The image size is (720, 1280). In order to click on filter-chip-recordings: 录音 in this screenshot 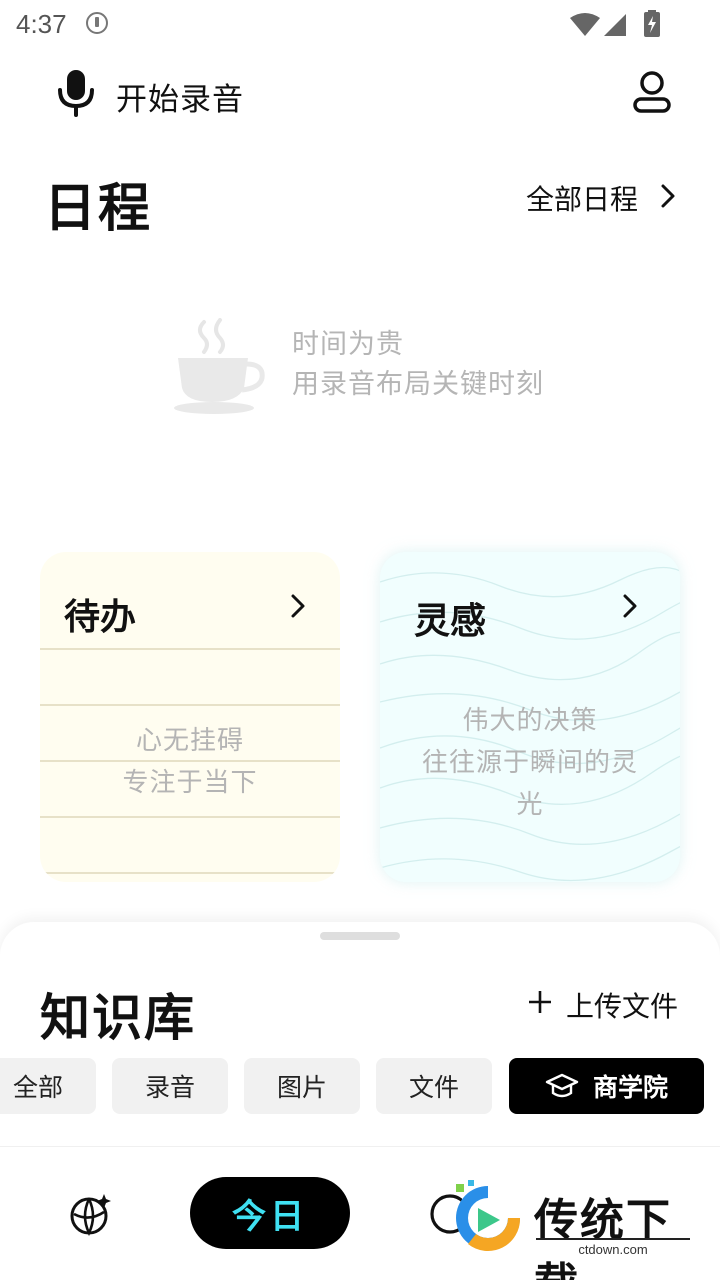, I will do `click(170, 1086)`.